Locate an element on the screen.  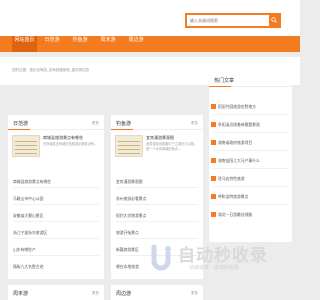
list-item: 宜宾漫游景观图 is located at coordinates (129, 182).